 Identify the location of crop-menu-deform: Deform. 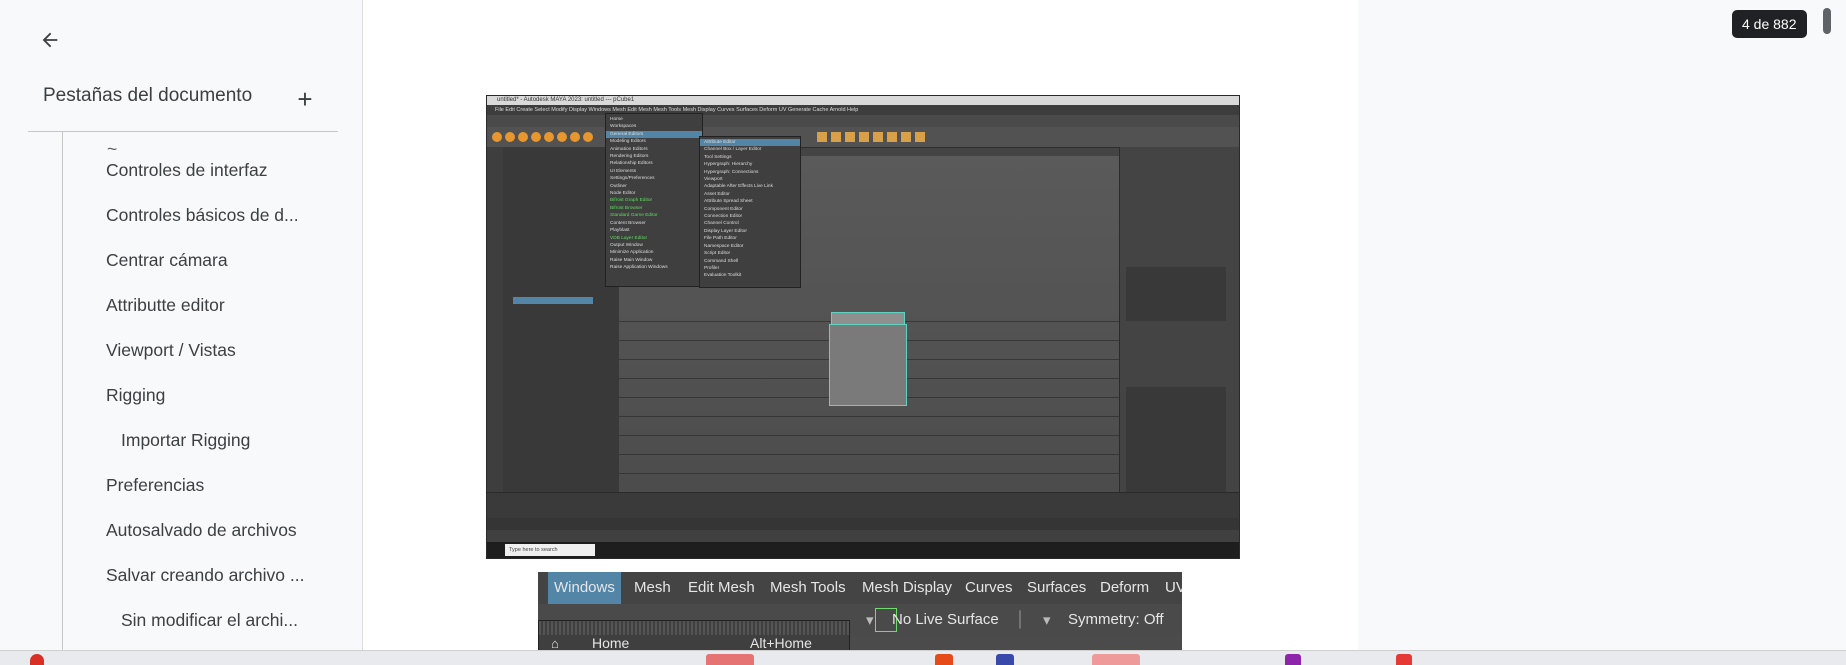
(1125, 587).